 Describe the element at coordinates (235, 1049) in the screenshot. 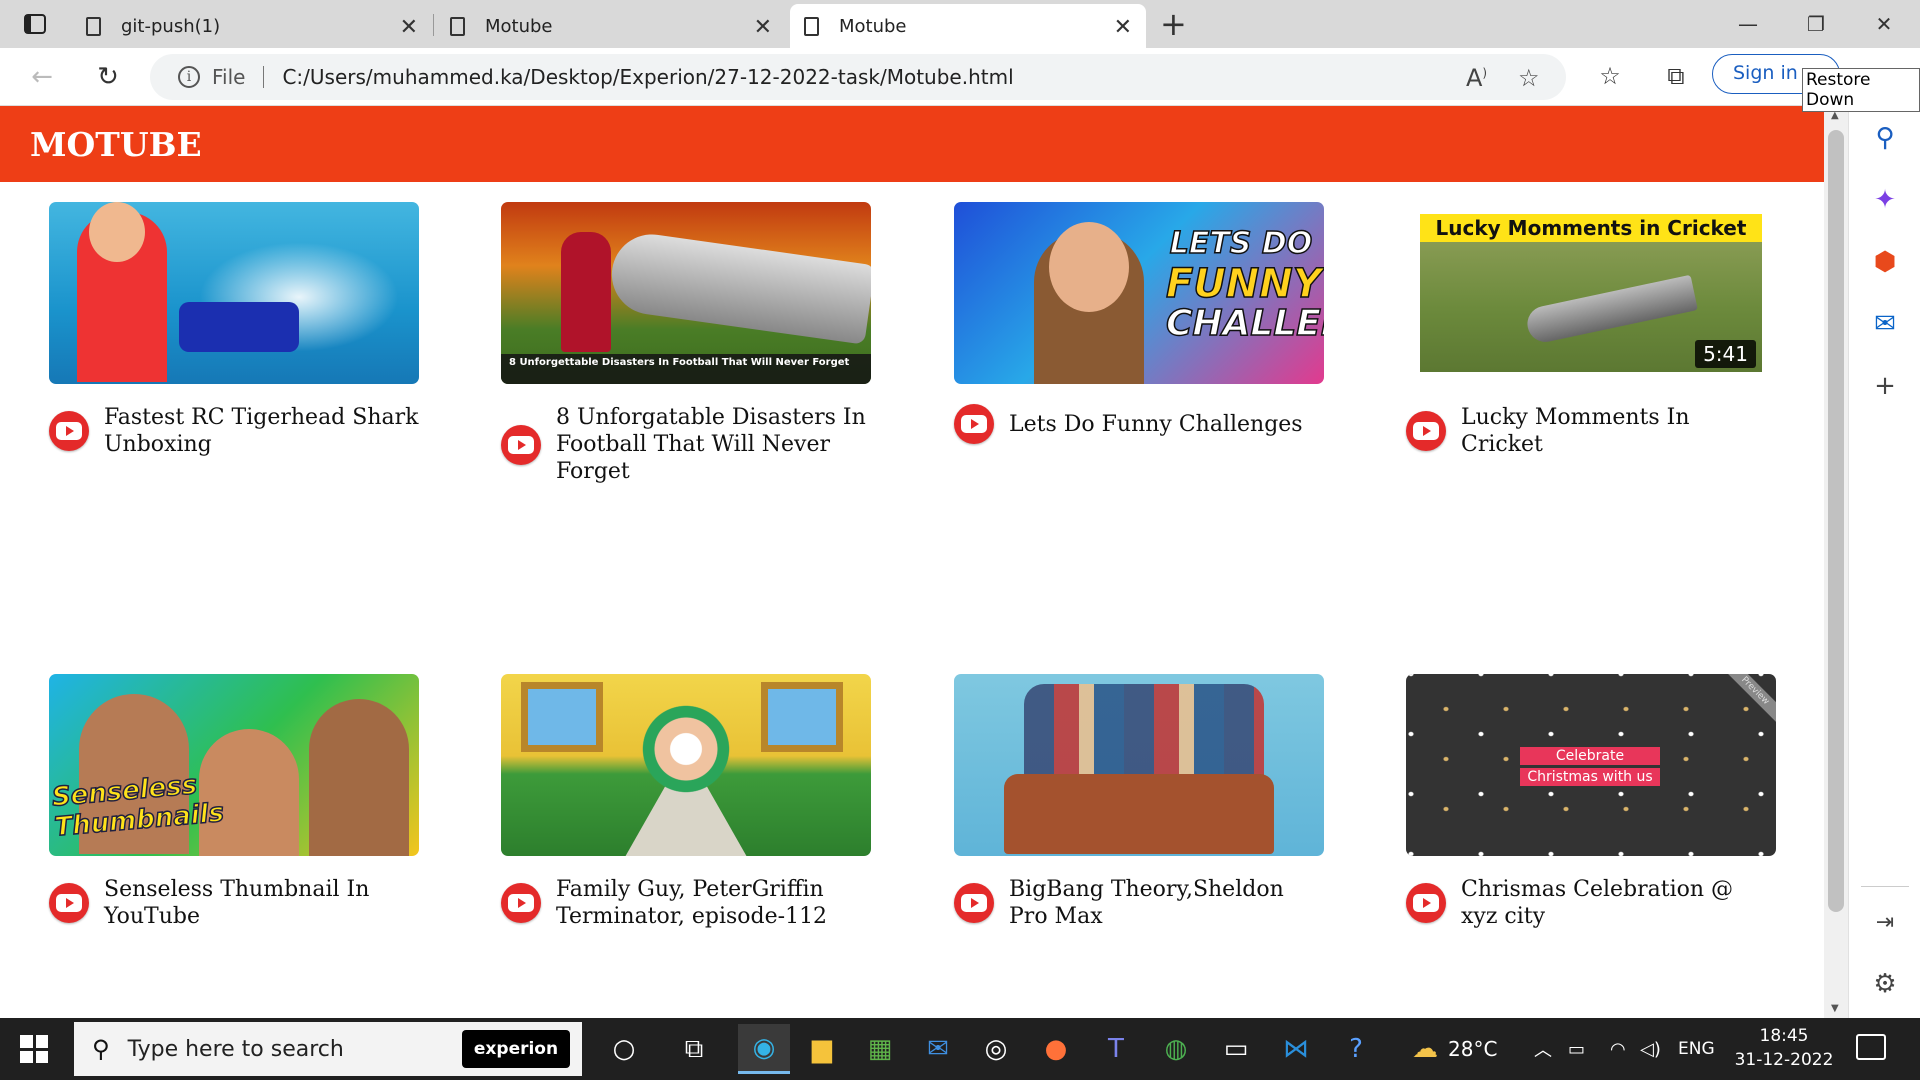

I see `search-placeholder: Type here to search` at that location.